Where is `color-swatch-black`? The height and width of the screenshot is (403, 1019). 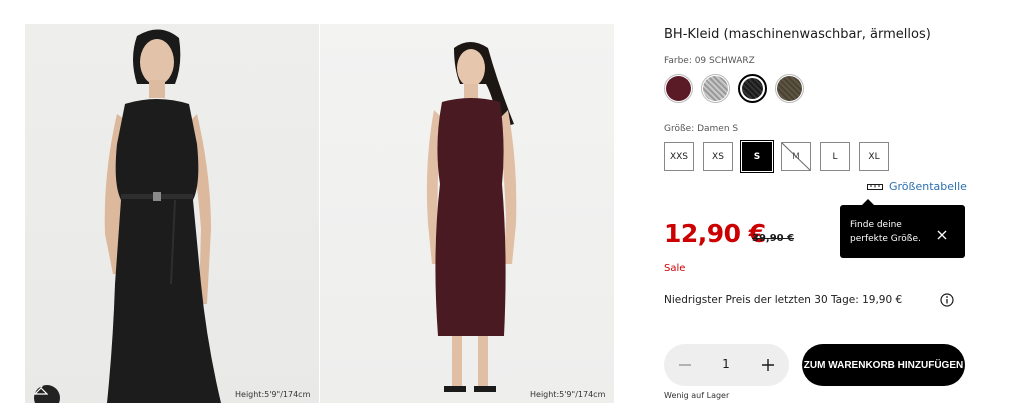 color-swatch-black is located at coordinates (752, 88).